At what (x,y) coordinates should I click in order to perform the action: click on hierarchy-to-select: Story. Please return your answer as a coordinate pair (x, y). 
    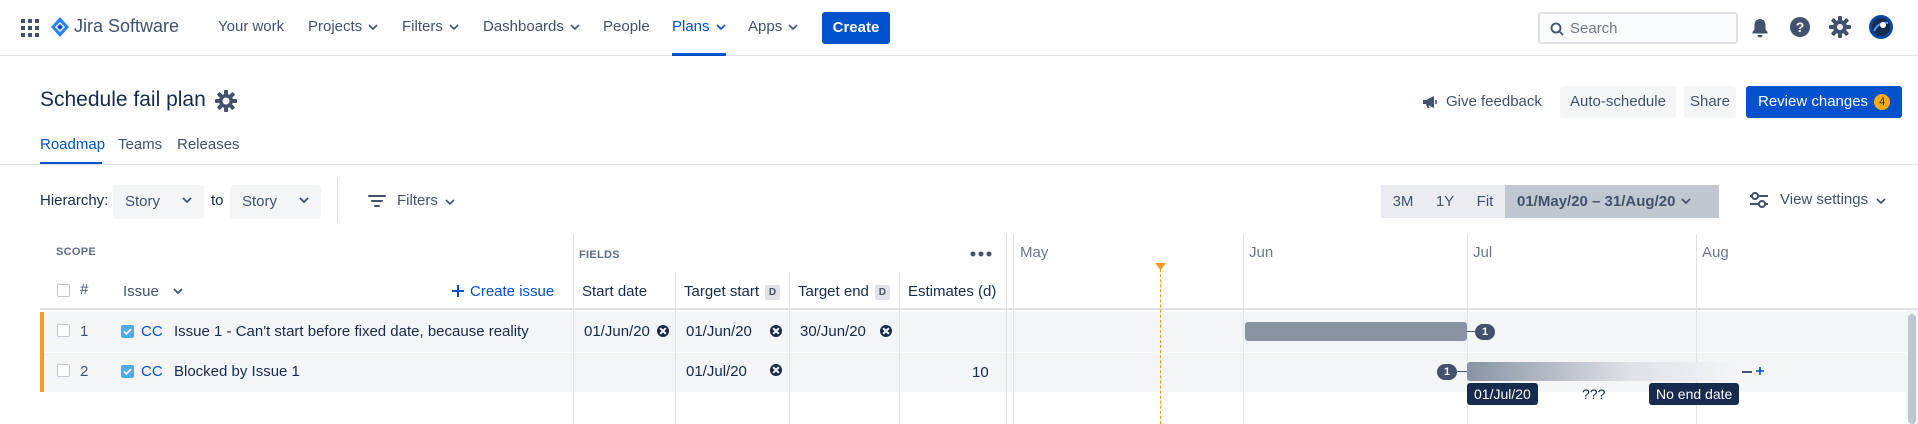
    Looking at the image, I should click on (275, 202).